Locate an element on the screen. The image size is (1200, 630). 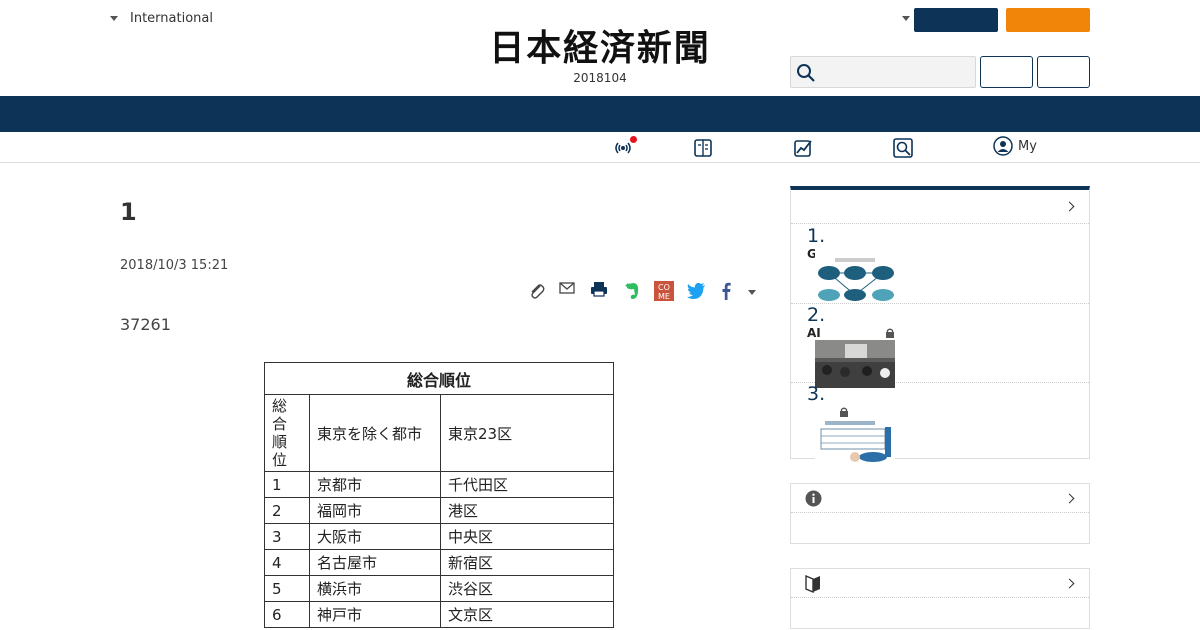
ranking-item: 1. GM is located at coordinates (940, 264).